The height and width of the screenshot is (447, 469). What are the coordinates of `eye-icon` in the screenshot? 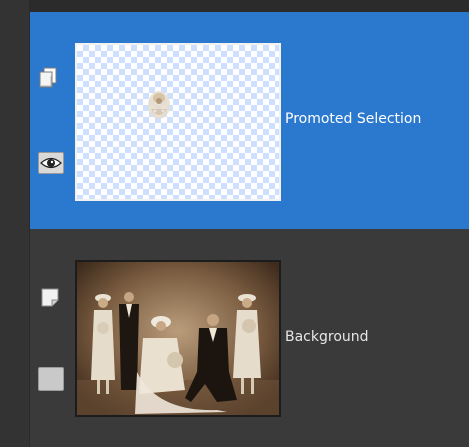 It's located at (51, 163).